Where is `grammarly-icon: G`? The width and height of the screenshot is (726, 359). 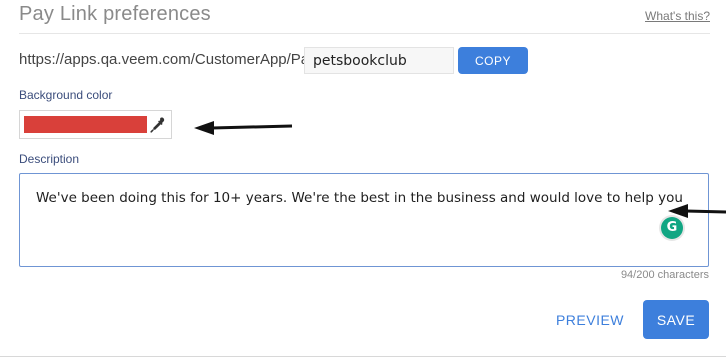
grammarly-icon: G is located at coordinates (672, 228).